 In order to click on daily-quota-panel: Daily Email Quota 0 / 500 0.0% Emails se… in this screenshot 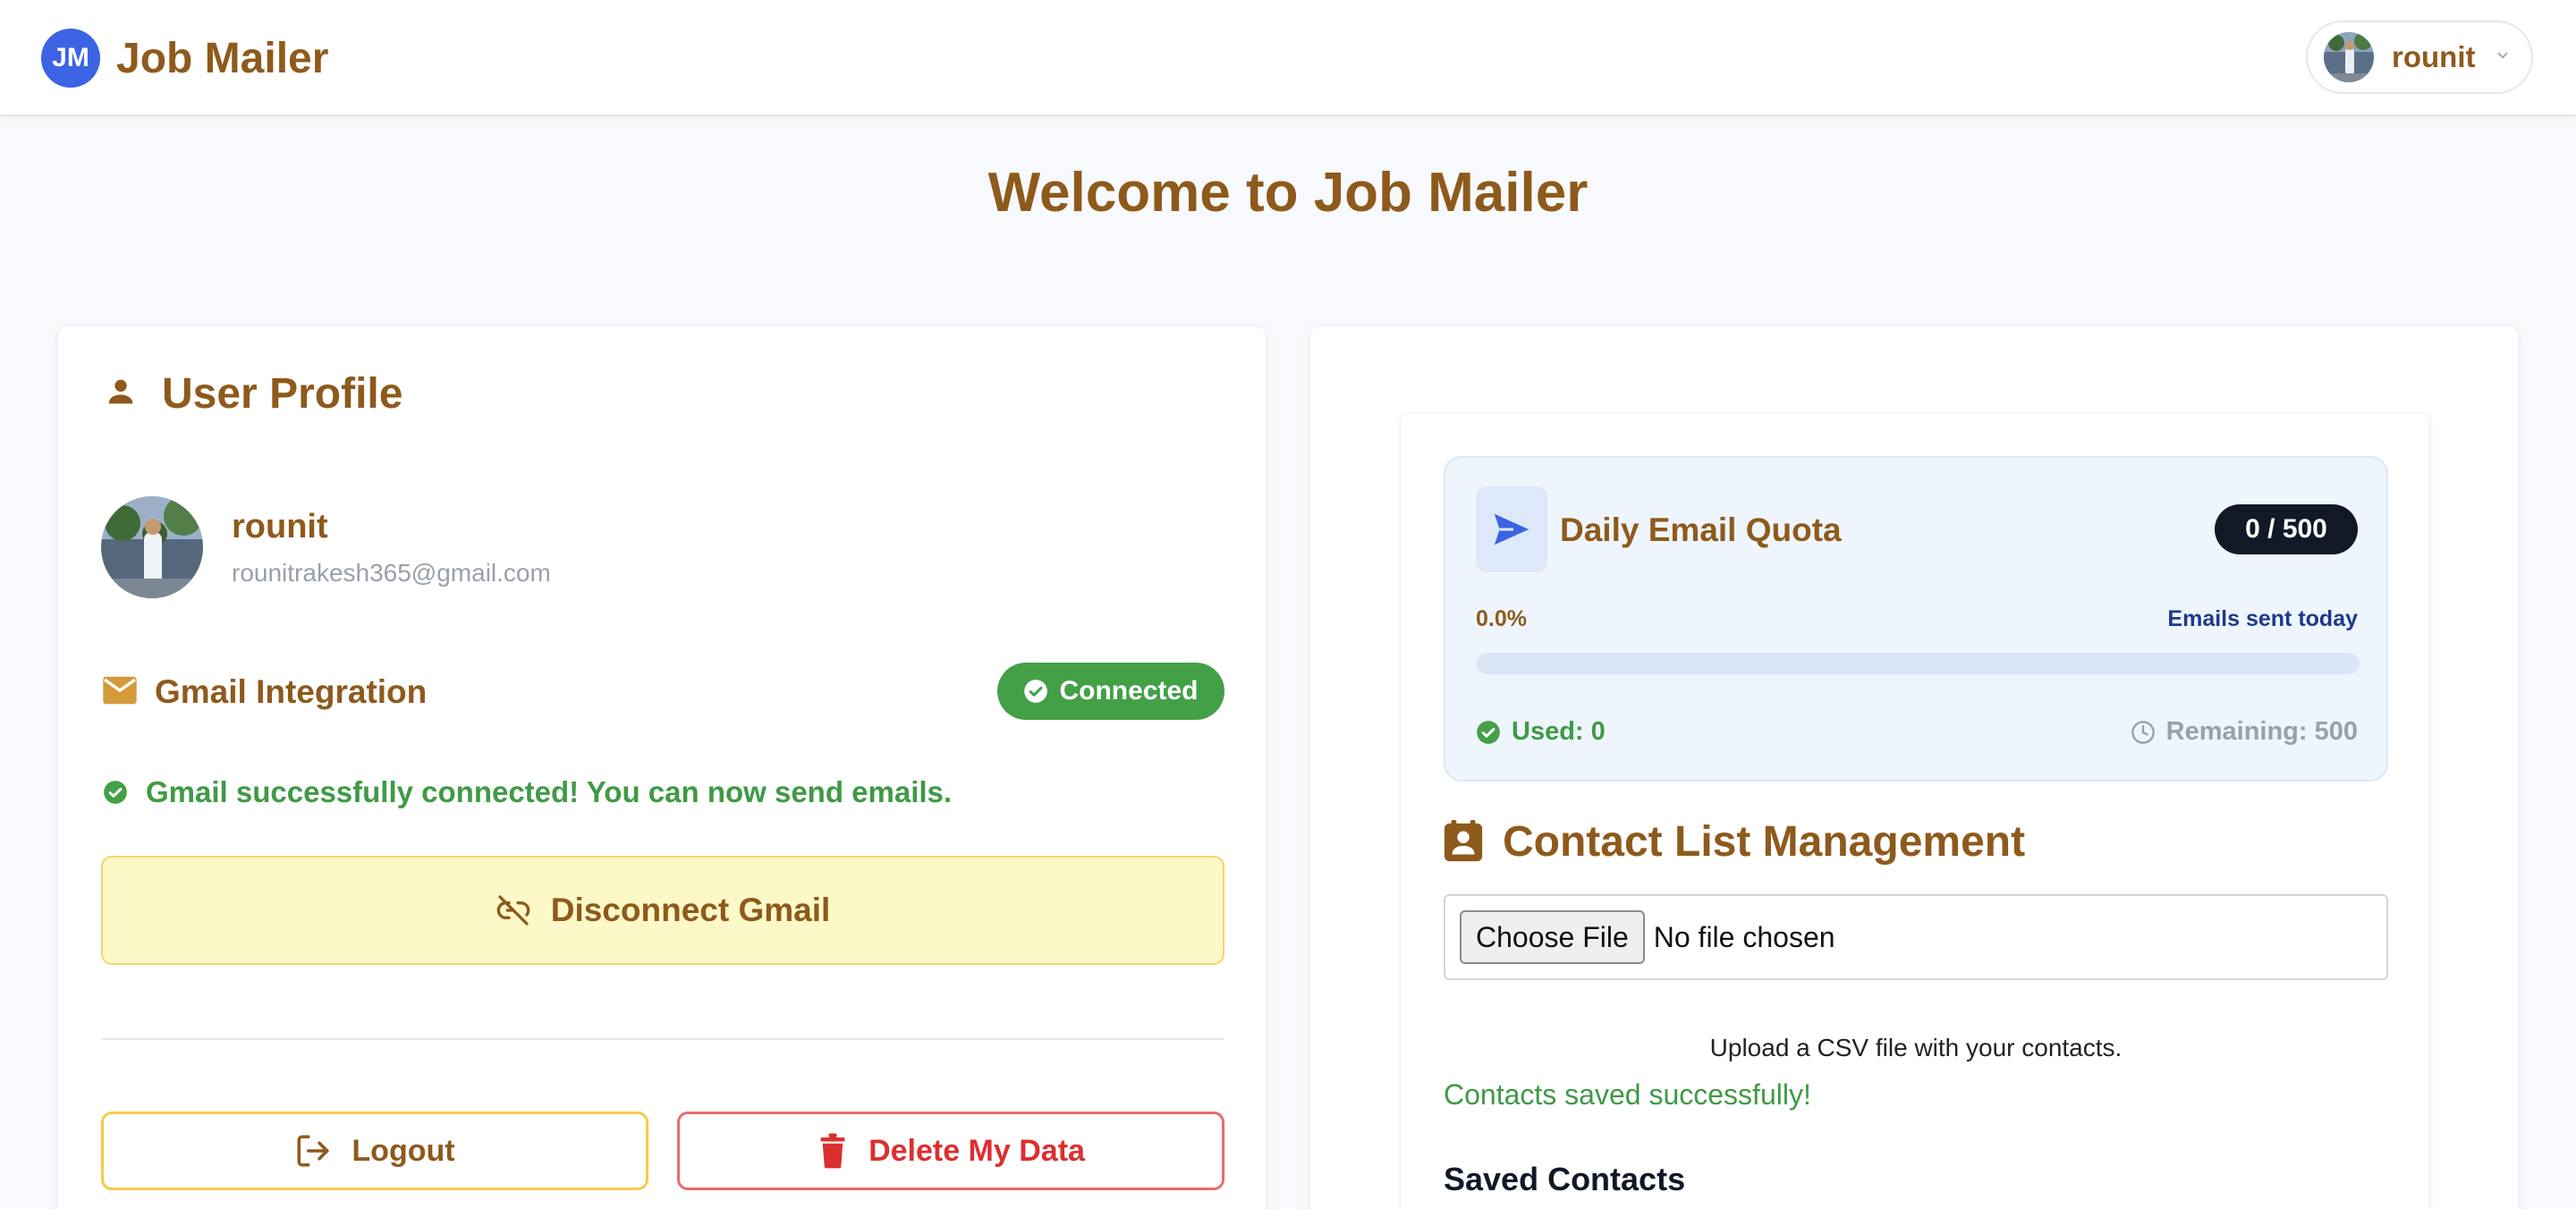, I will do `click(1916, 619)`.